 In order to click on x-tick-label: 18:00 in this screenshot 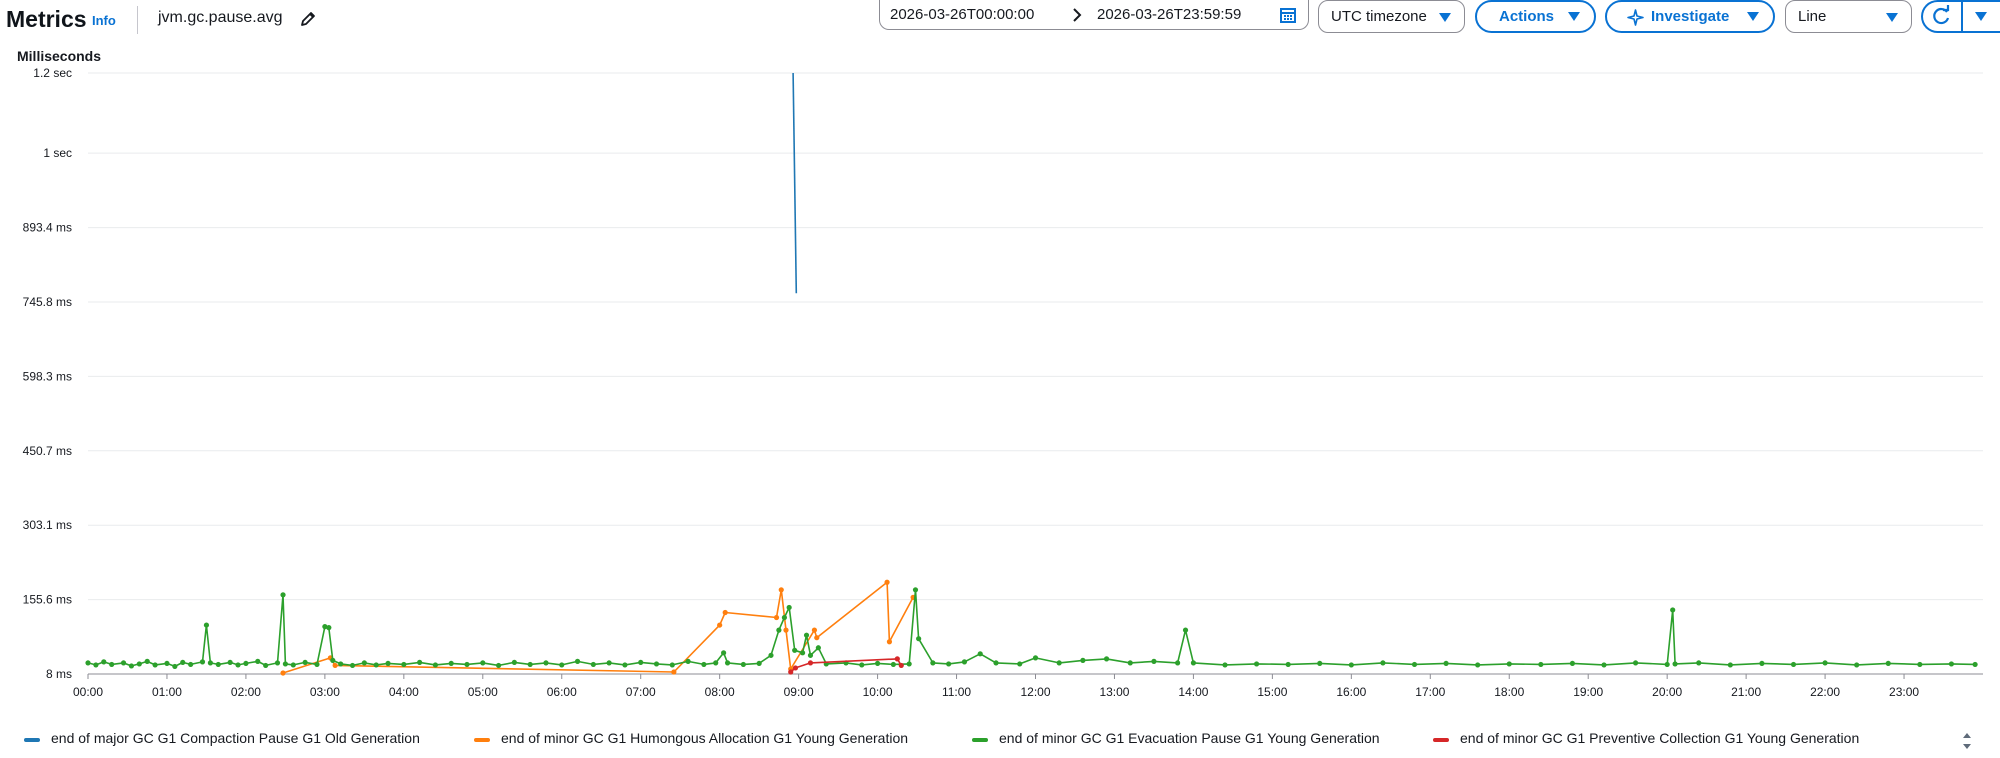, I will do `click(1509, 692)`.